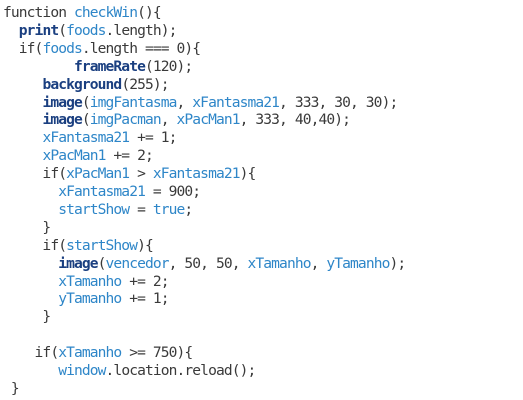 The height and width of the screenshot is (400, 523). Describe the element at coordinates (188, 209) in the screenshot. I see `code-token: ;` at that location.